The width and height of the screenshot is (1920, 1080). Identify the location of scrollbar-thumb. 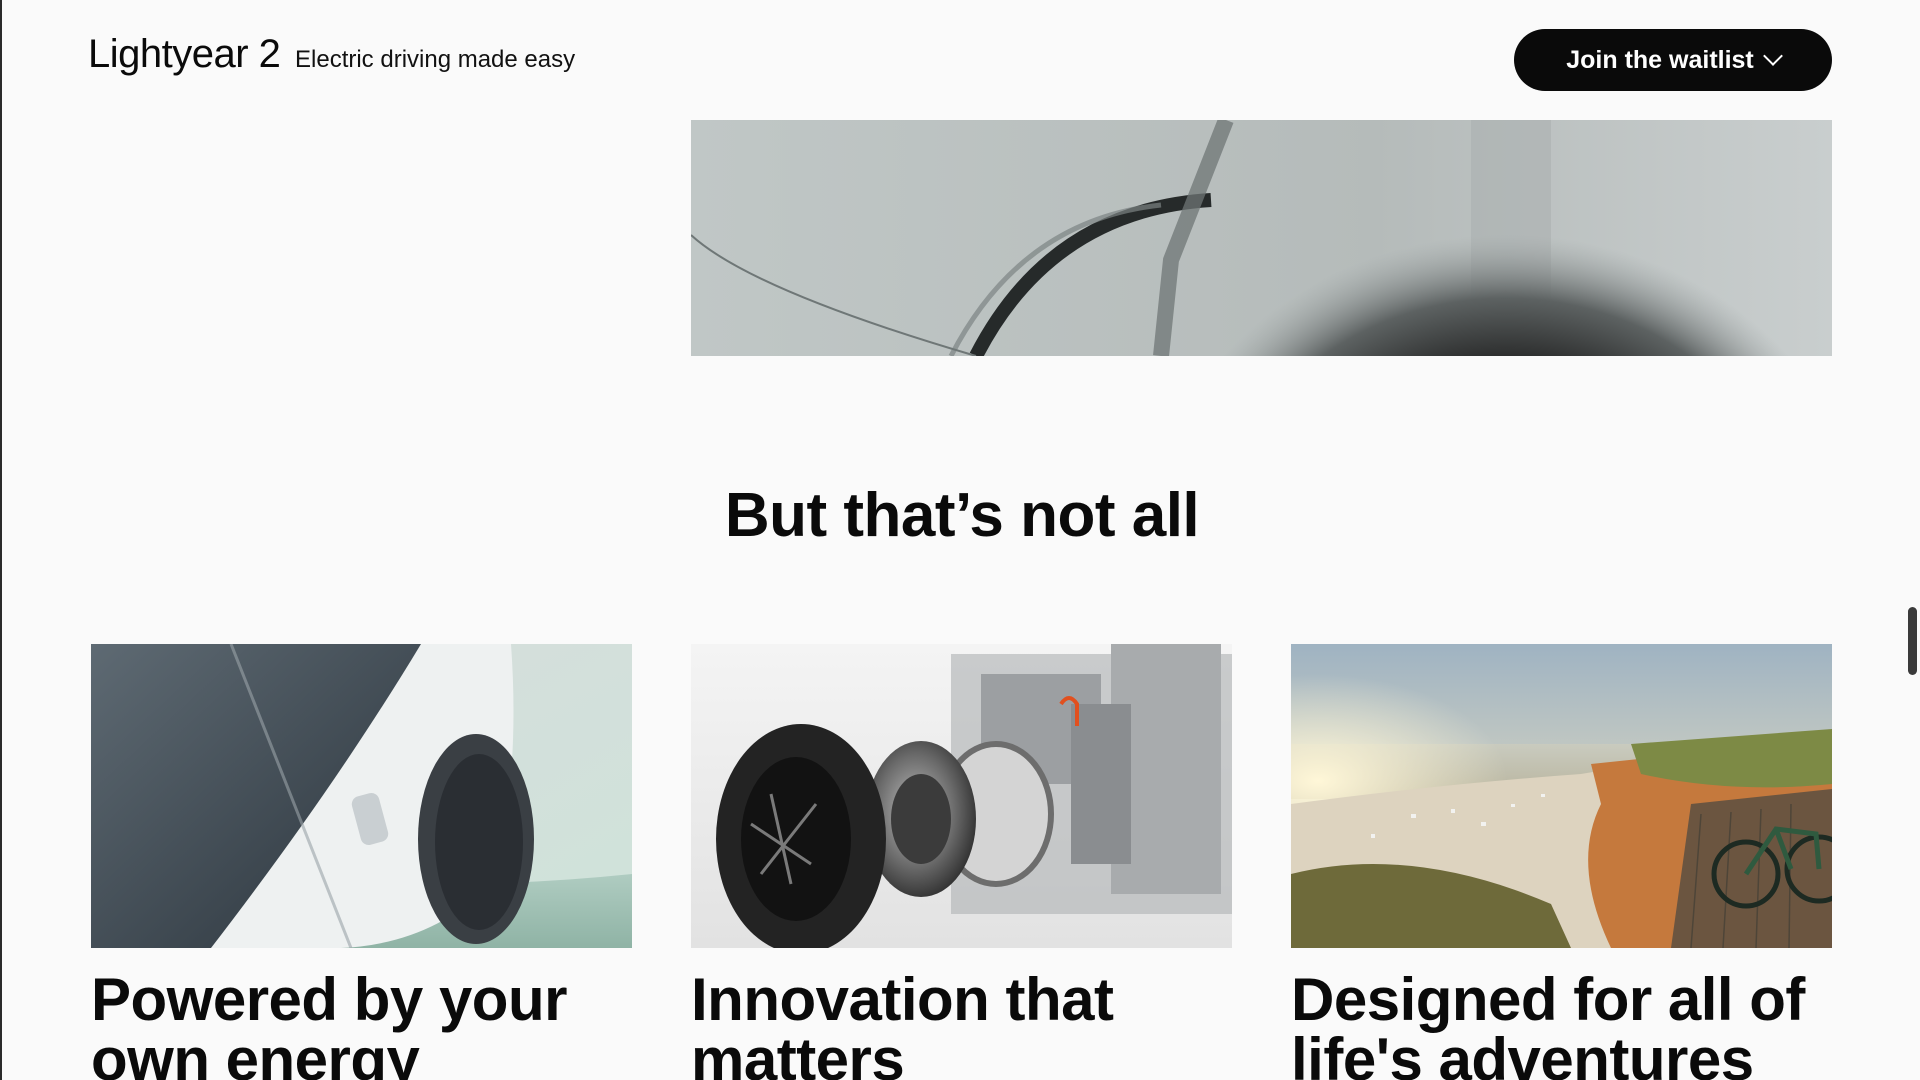
(1912, 641).